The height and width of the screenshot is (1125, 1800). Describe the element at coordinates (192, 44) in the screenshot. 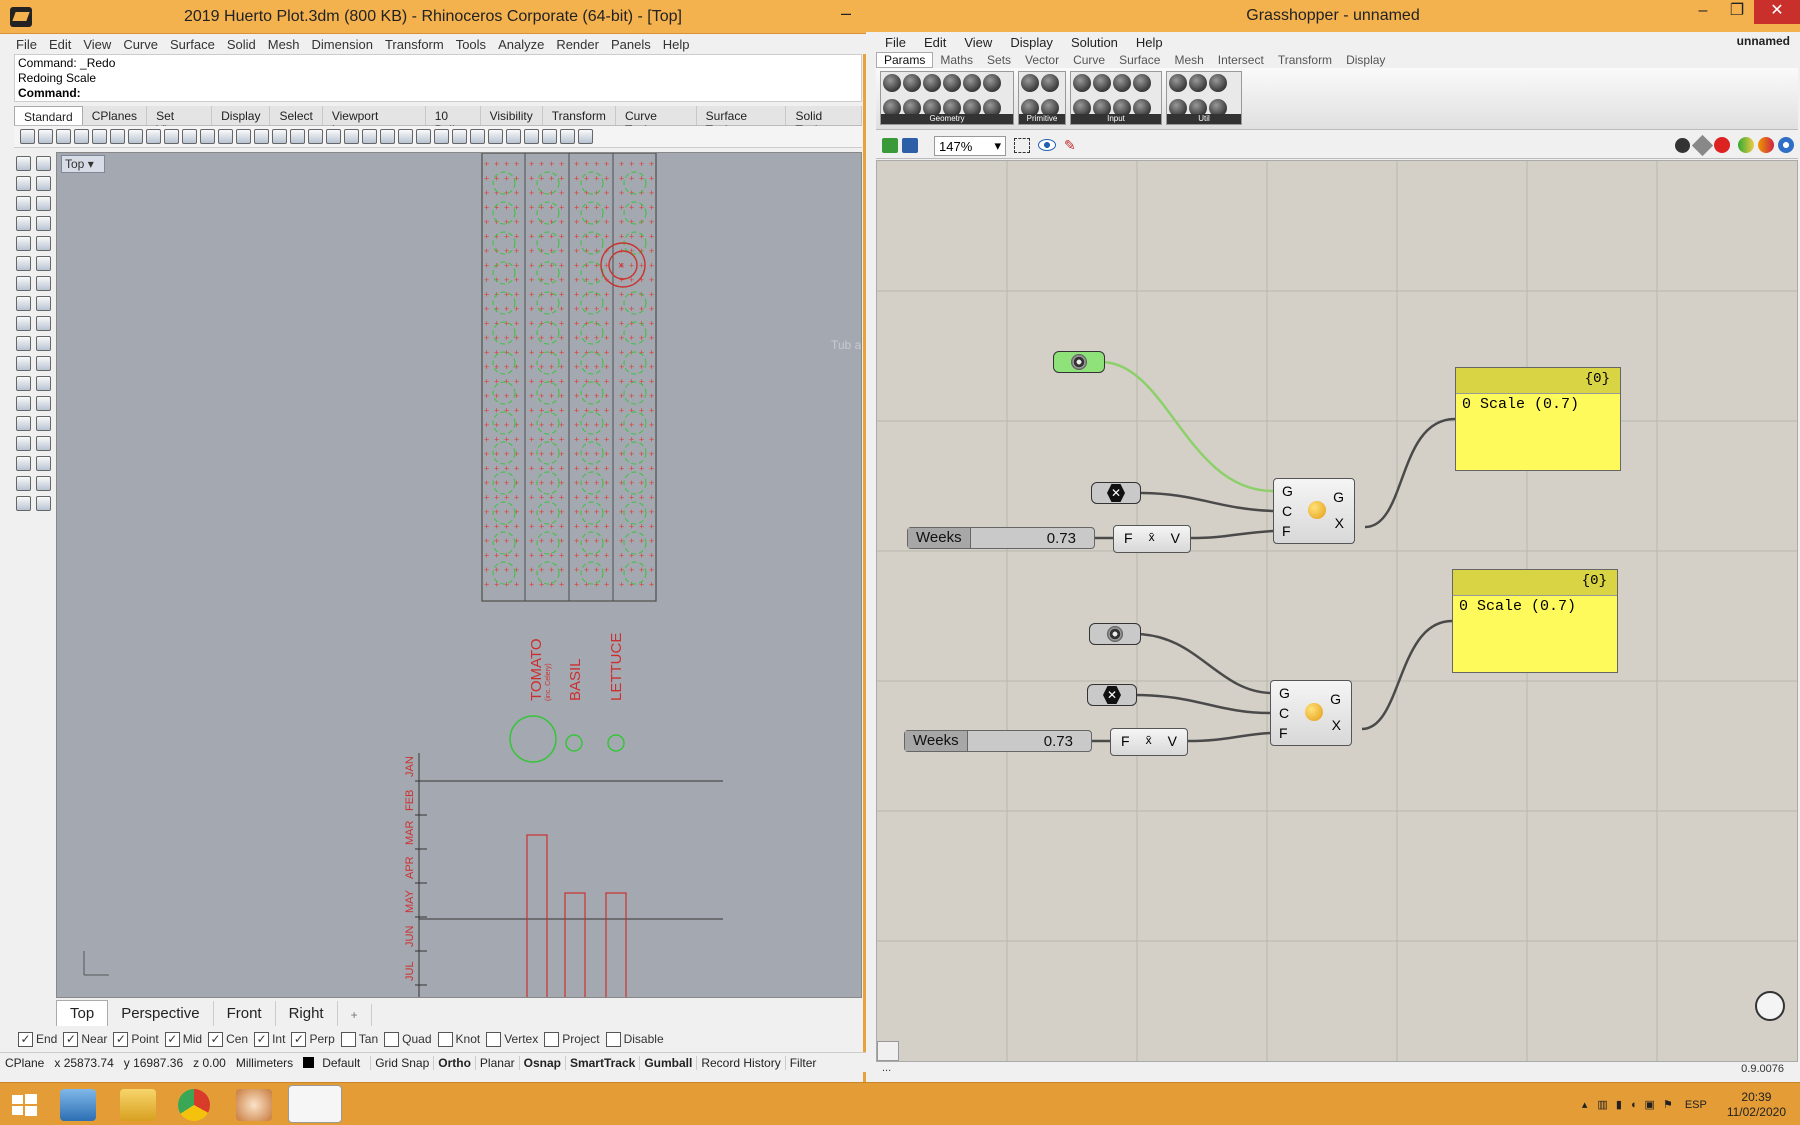

I see `menu-surface: Surface` at that location.